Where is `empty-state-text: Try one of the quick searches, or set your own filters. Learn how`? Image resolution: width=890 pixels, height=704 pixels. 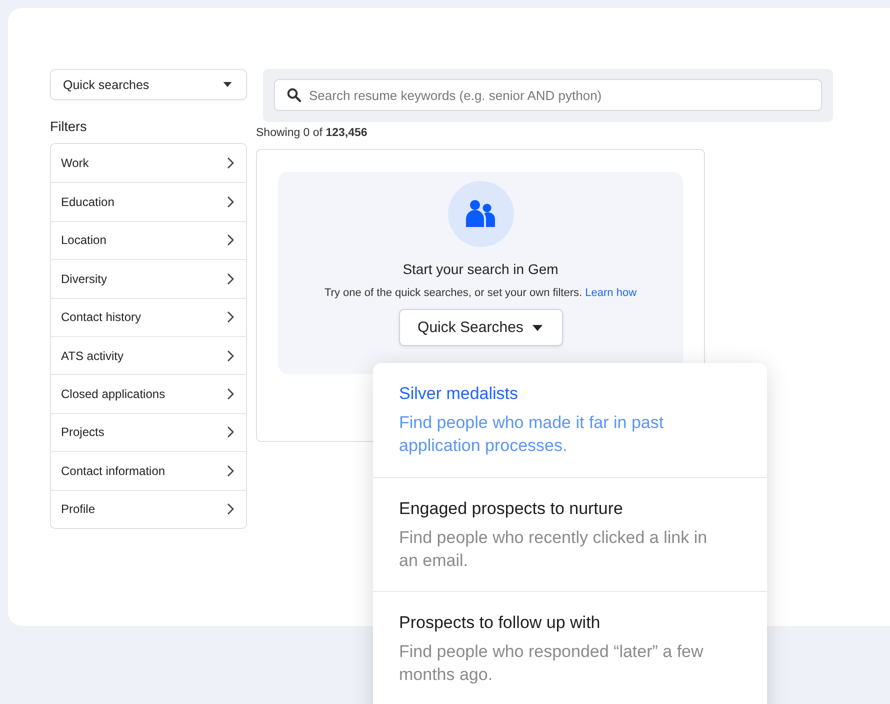 empty-state-text: Try one of the quick searches, or set your own filters. Learn how is located at coordinates (480, 293).